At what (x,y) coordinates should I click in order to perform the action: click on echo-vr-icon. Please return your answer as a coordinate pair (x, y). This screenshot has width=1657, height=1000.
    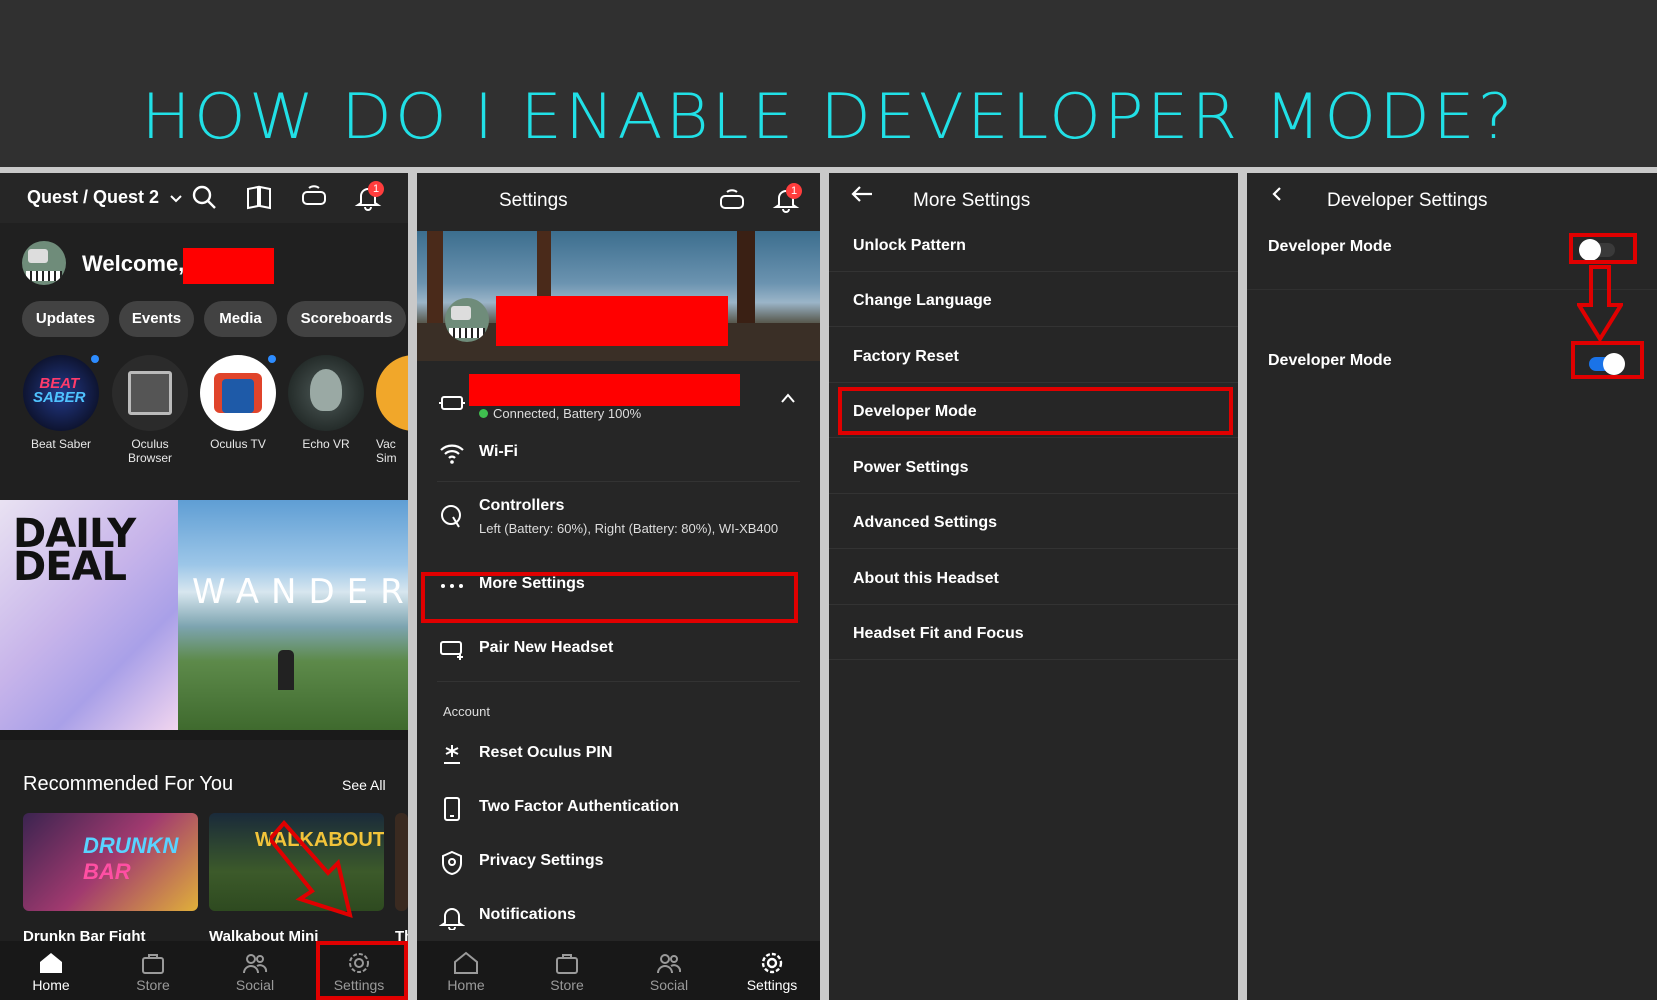
    Looking at the image, I should click on (326, 393).